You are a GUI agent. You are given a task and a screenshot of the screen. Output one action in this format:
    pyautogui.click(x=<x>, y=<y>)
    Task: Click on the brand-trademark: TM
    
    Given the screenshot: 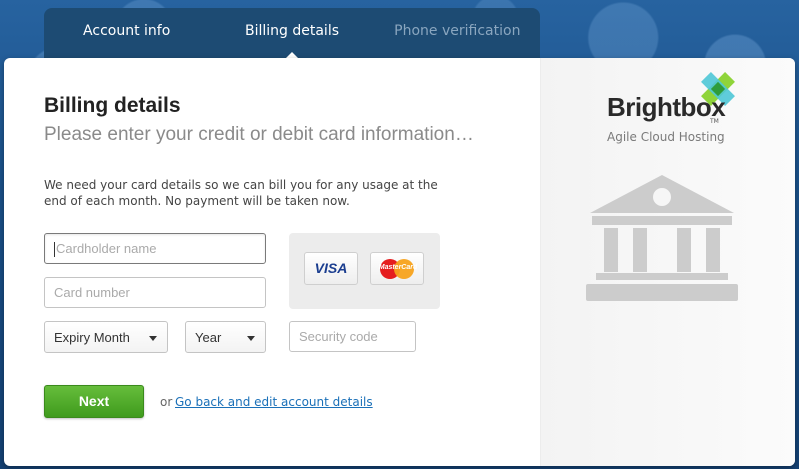 What is the action you would take?
    pyautogui.click(x=714, y=121)
    